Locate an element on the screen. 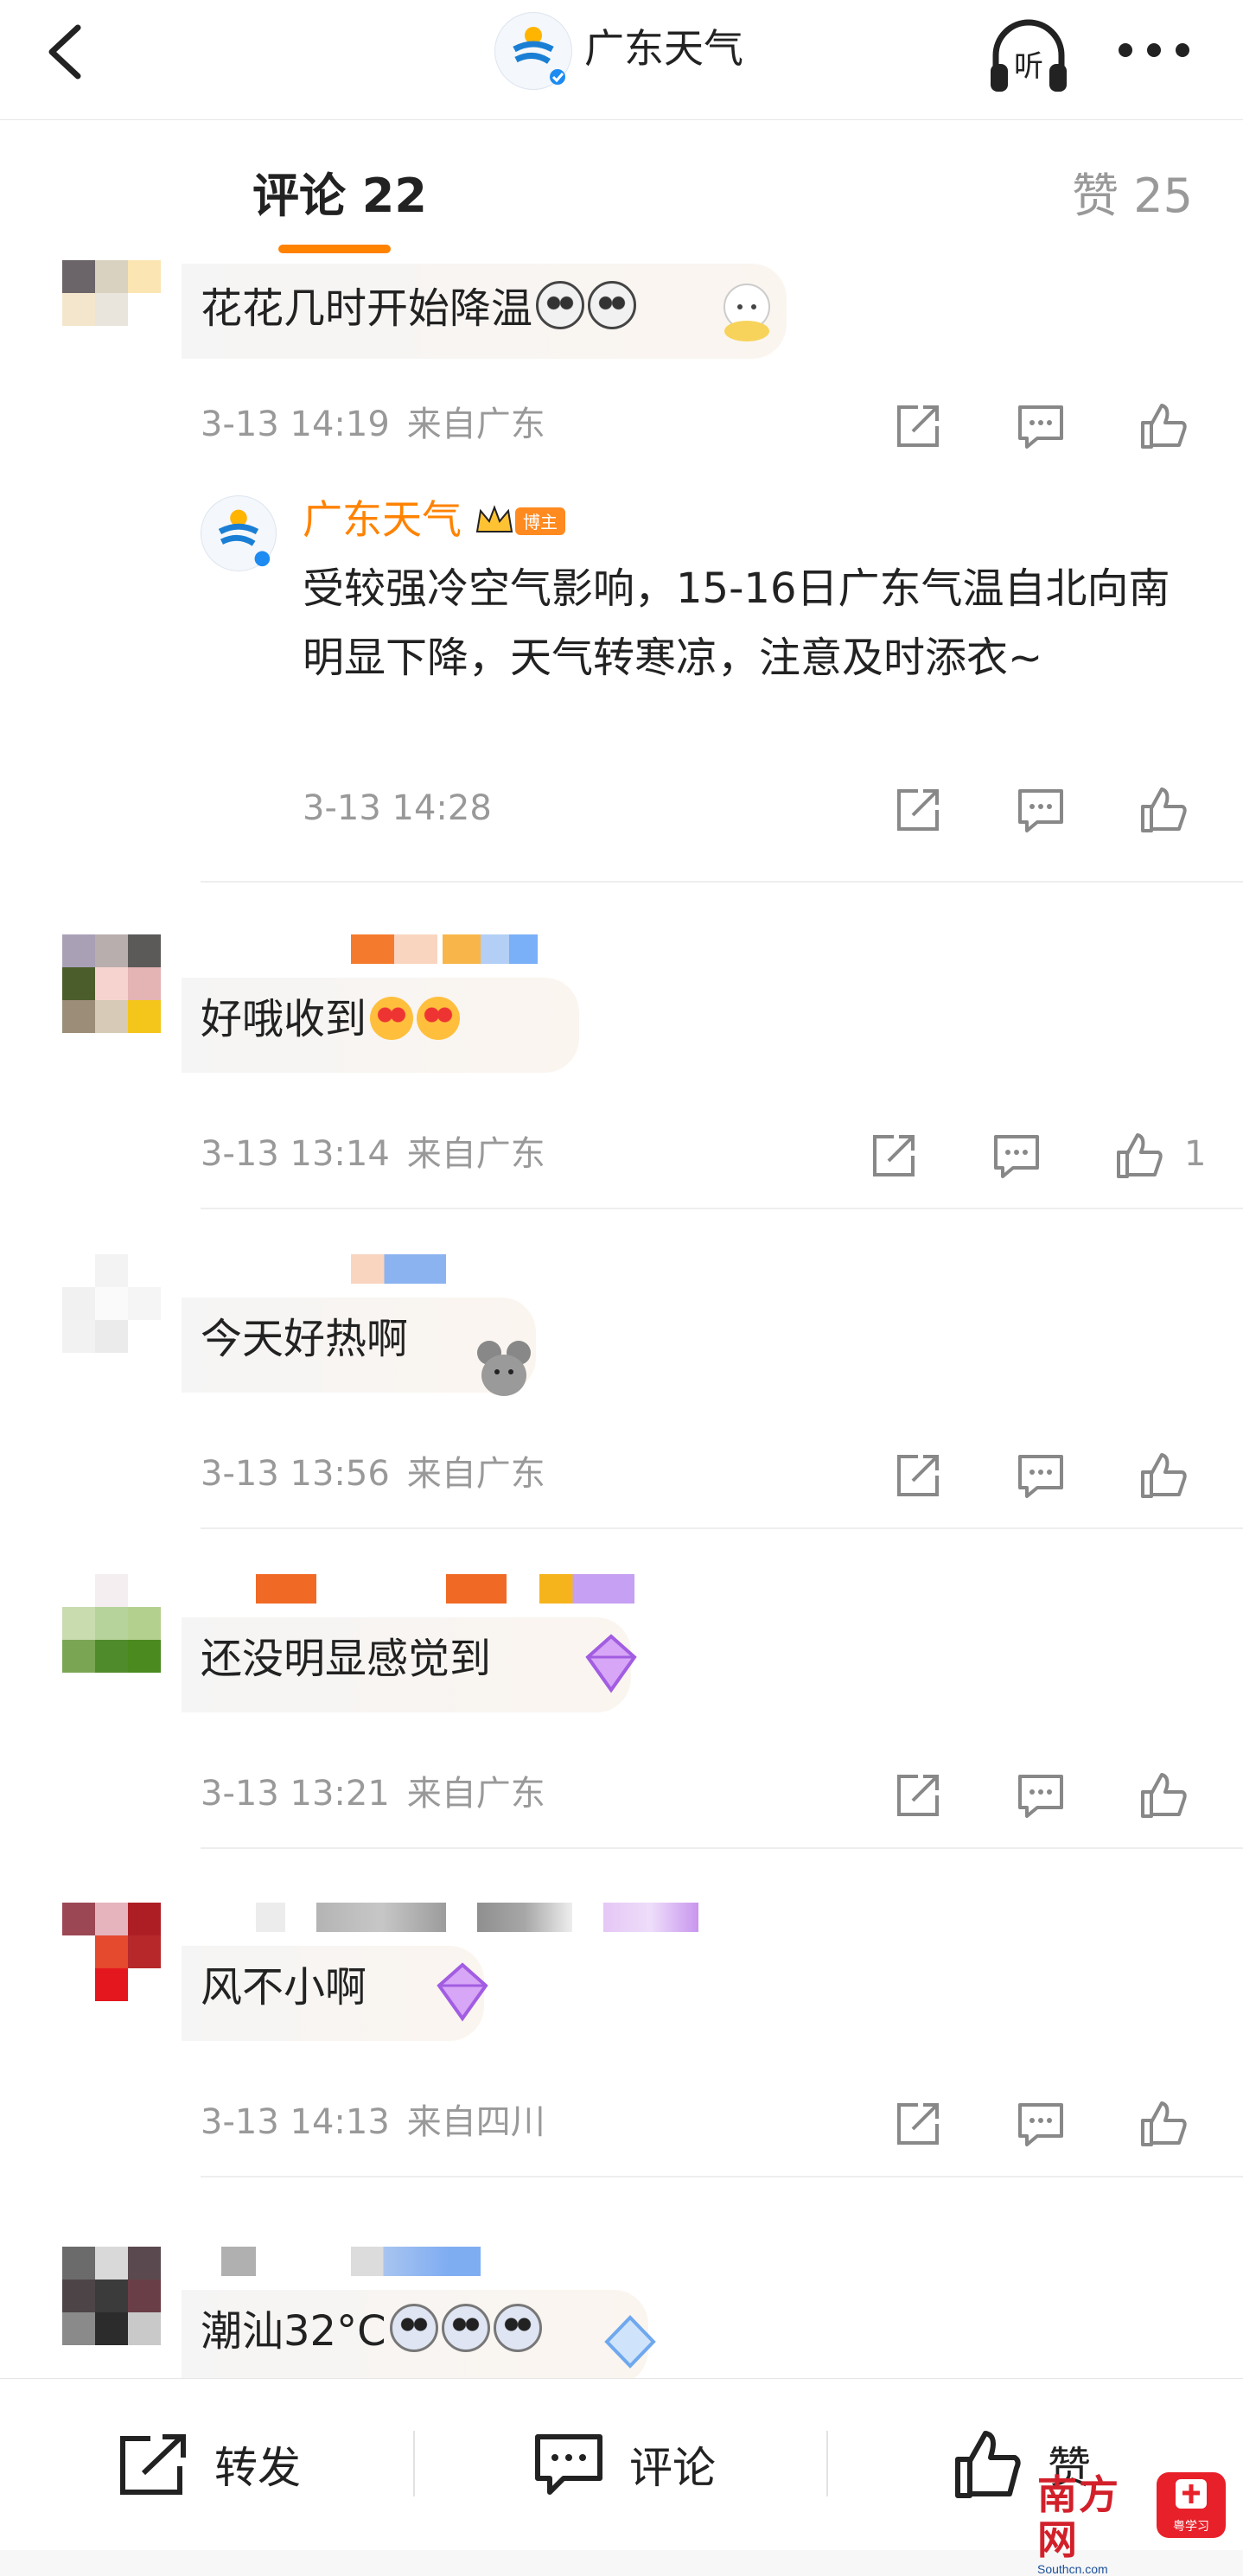 This screenshot has width=1243, height=2576. comment-time: 3-13 13:14 is located at coordinates (295, 1154).